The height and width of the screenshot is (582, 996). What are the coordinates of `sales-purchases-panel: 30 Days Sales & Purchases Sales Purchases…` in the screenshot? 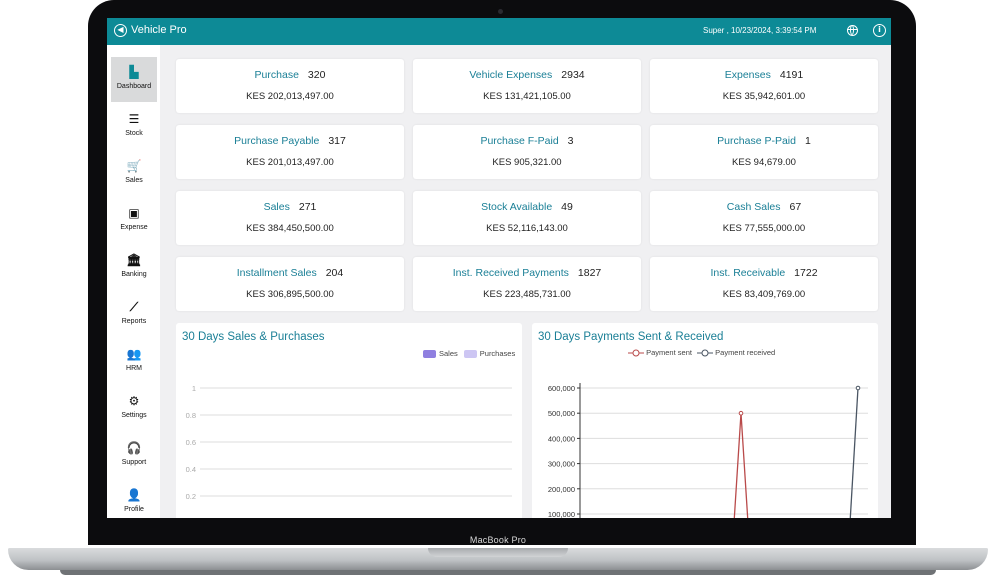 It's located at (349, 420).